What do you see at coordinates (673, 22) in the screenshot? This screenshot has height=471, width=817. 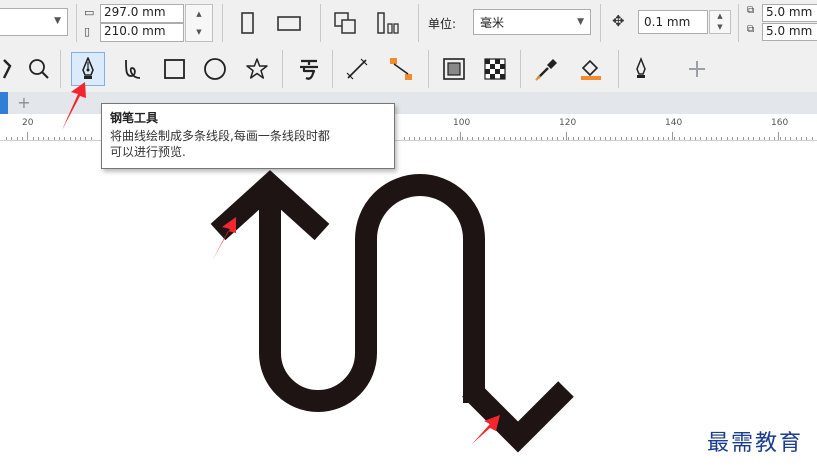 I see `nudge-field: 0.1 mm` at bounding box center [673, 22].